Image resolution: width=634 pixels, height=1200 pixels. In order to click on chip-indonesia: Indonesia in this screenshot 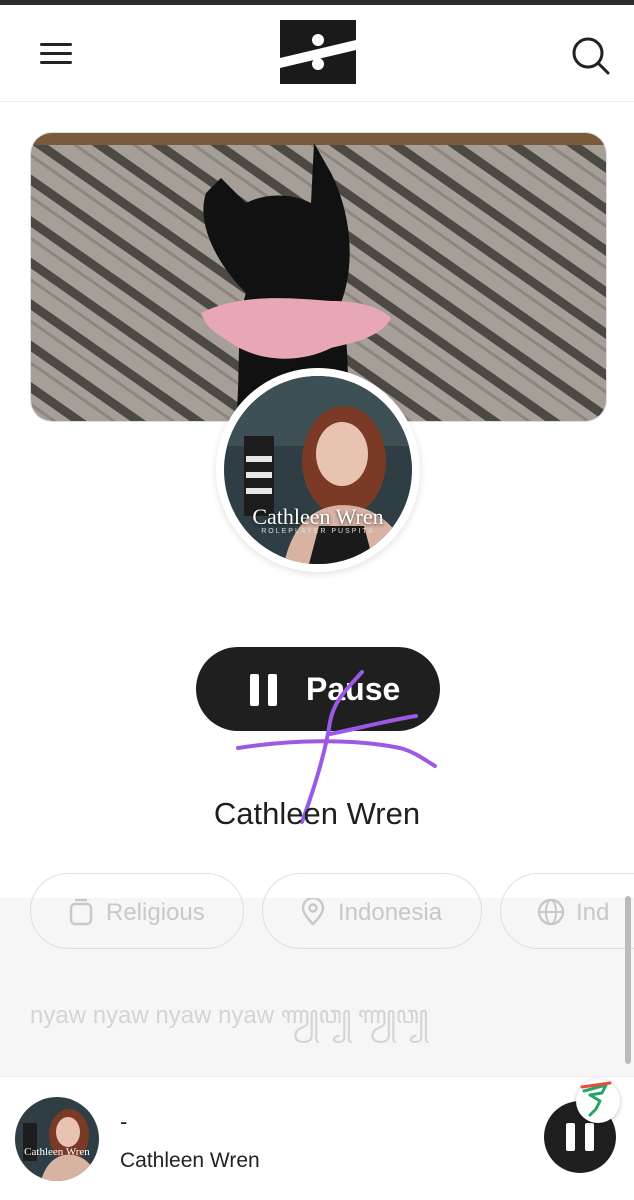, I will do `click(372, 911)`.